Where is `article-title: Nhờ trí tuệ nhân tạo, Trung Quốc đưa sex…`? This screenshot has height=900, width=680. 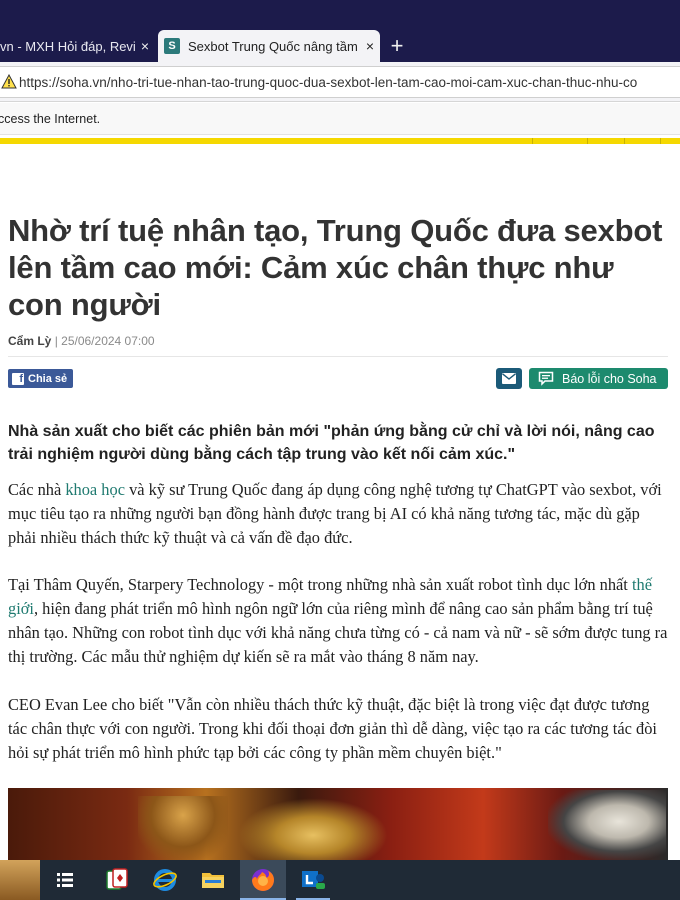 article-title: Nhờ trí tuệ nhân tạo, Trung Quốc đưa sex… is located at coordinates (335, 267).